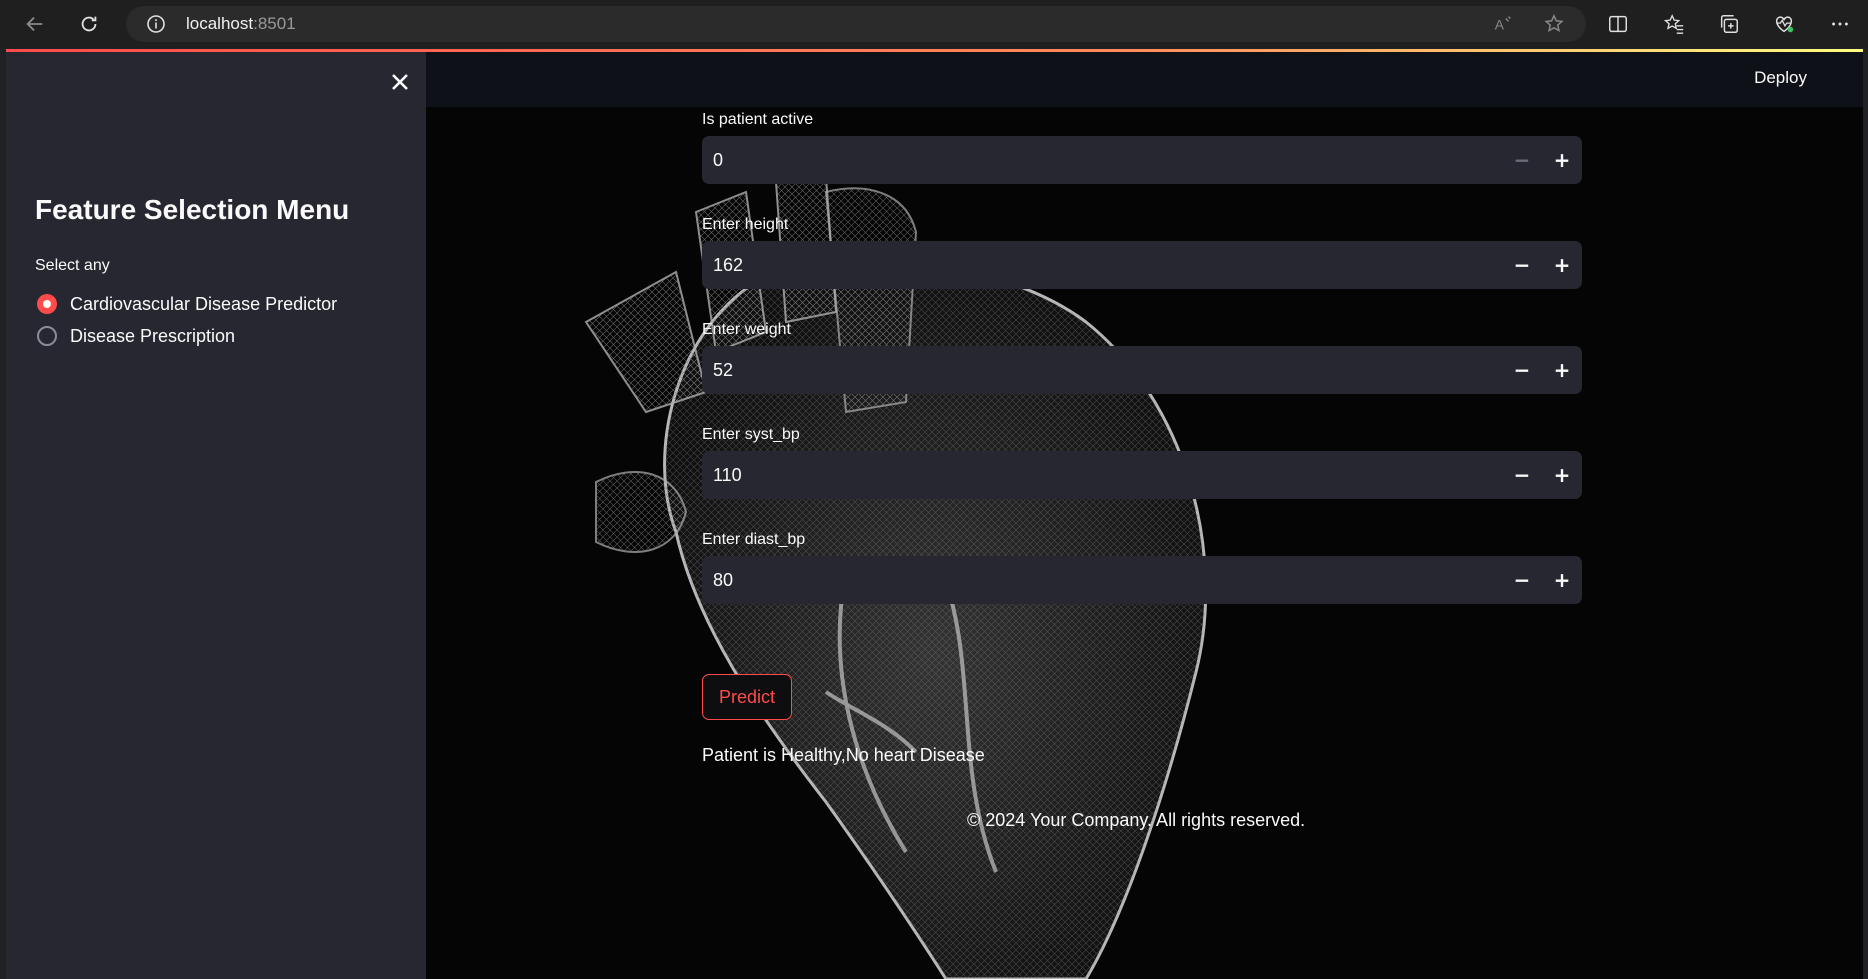 This screenshot has width=1868, height=979. Describe the element at coordinates (204, 303) in the screenshot. I see `radio-label: Cardiovascular Disease Predictor` at that location.